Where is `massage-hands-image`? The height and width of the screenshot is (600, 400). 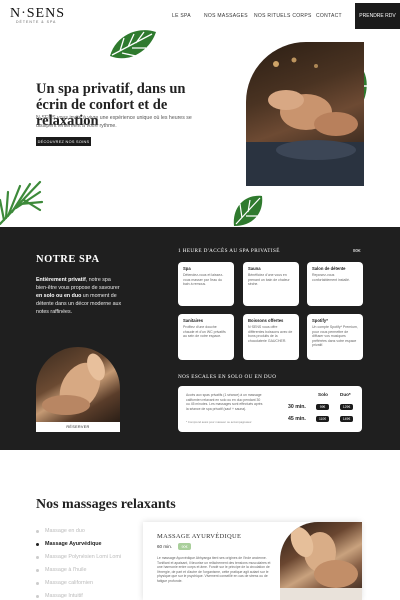 massage-hands-image is located at coordinates (78, 384).